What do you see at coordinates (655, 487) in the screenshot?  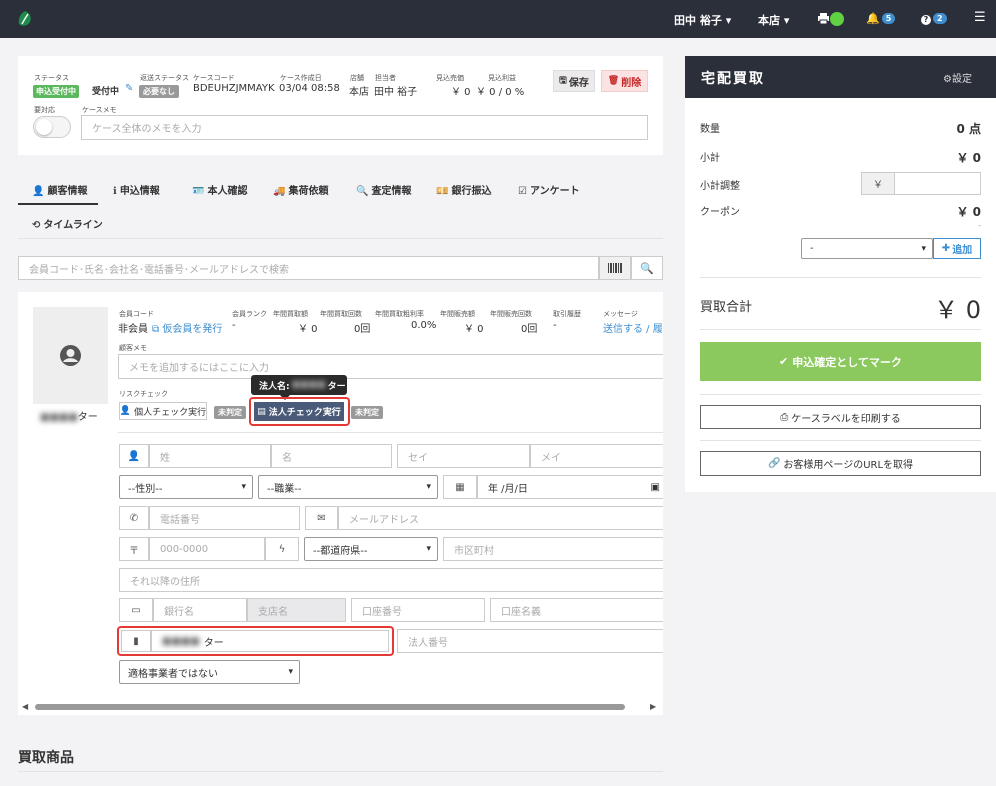 I see `calendar-icon: ▣` at bounding box center [655, 487].